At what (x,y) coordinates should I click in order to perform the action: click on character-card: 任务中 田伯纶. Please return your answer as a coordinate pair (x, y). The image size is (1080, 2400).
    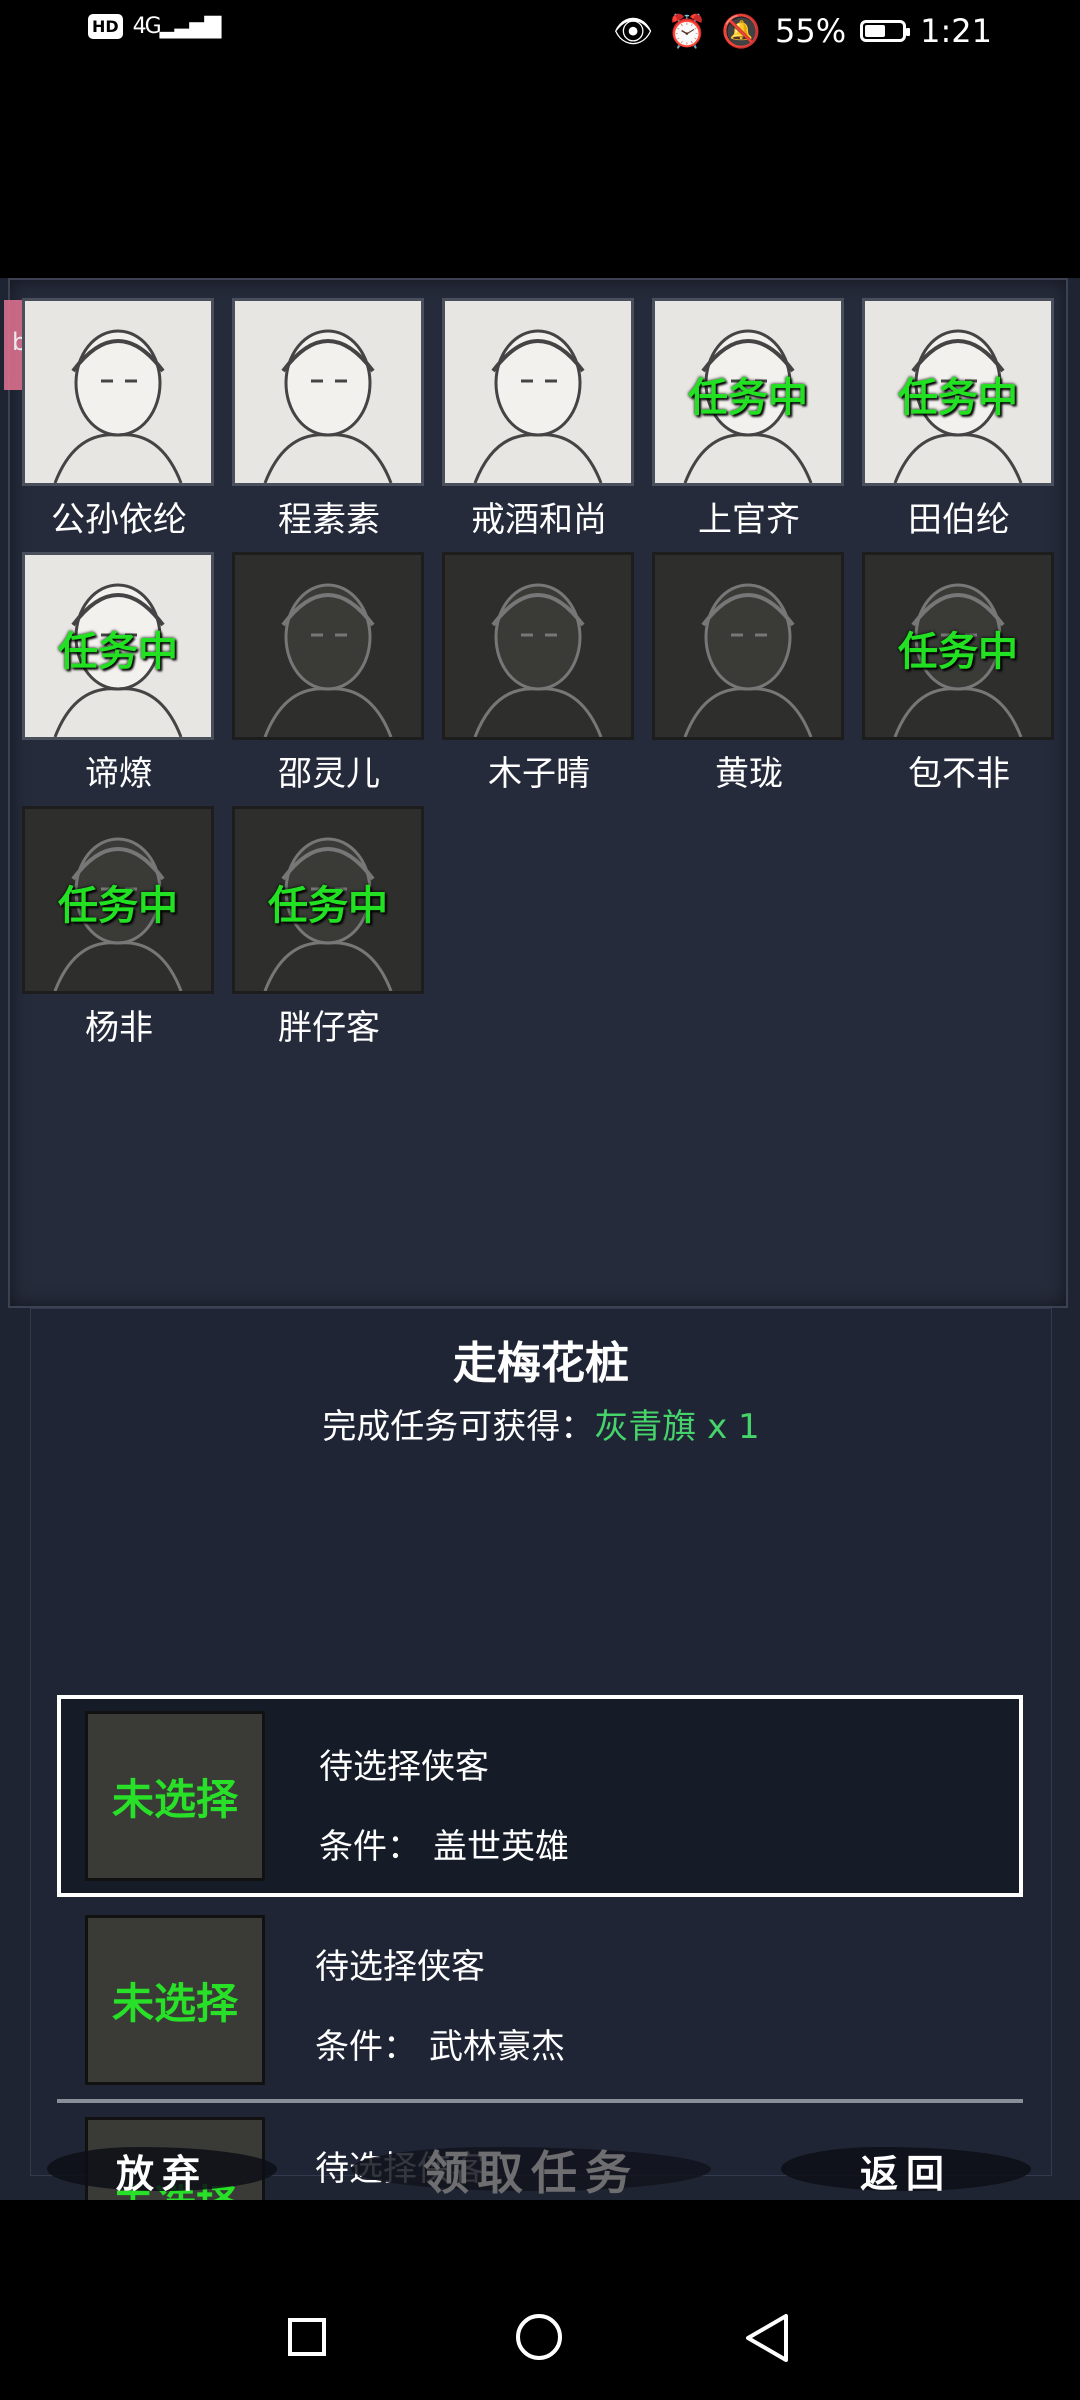
    Looking at the image, I should click on (959, 419).